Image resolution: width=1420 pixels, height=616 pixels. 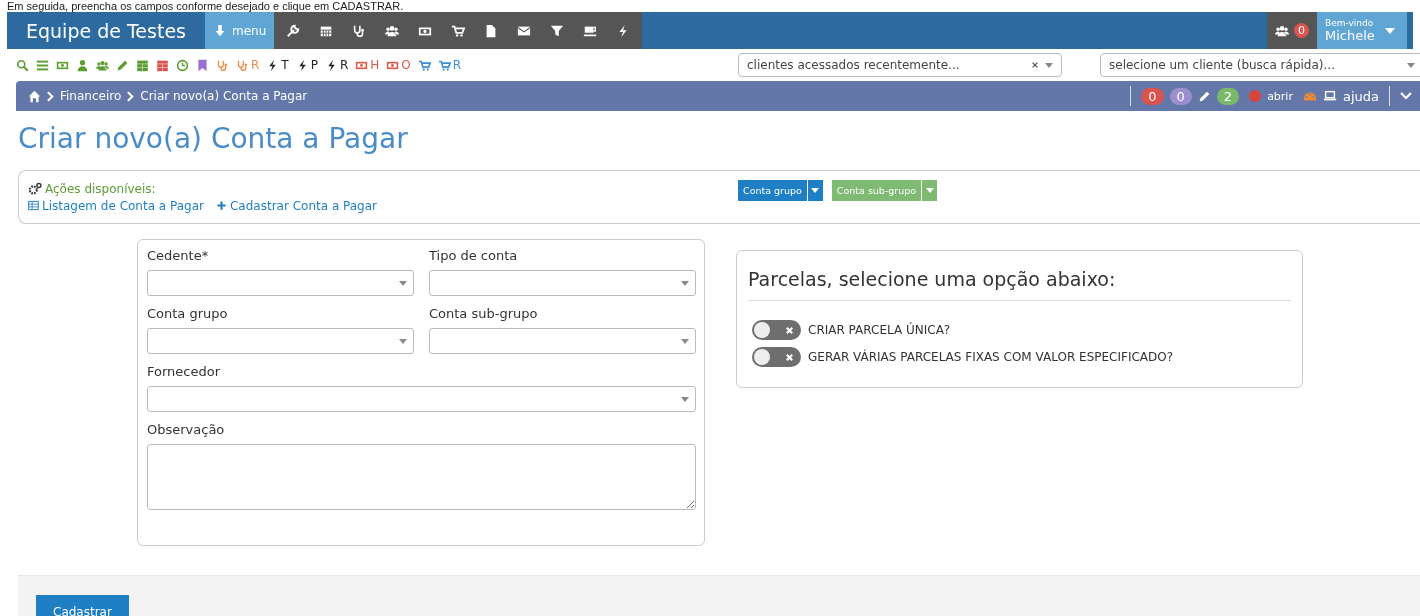 I want to click on notification-count: 0, so click(x=1301, y=30).